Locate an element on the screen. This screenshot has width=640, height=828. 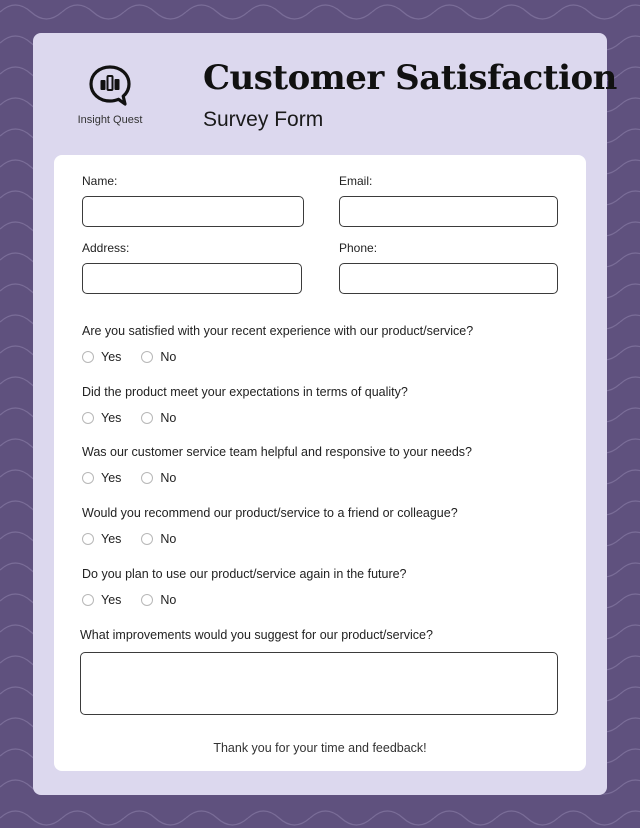
name-label: Name: is located at coordinates (100, 181).